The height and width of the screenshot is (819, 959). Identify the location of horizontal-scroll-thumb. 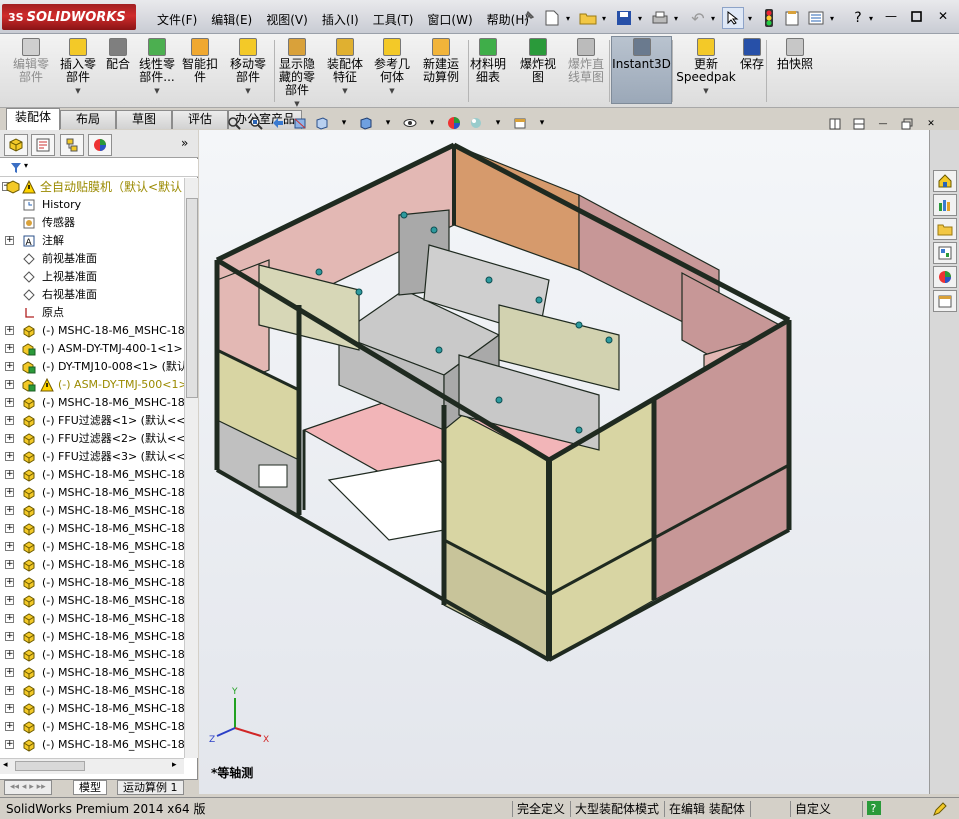
(50, 766).